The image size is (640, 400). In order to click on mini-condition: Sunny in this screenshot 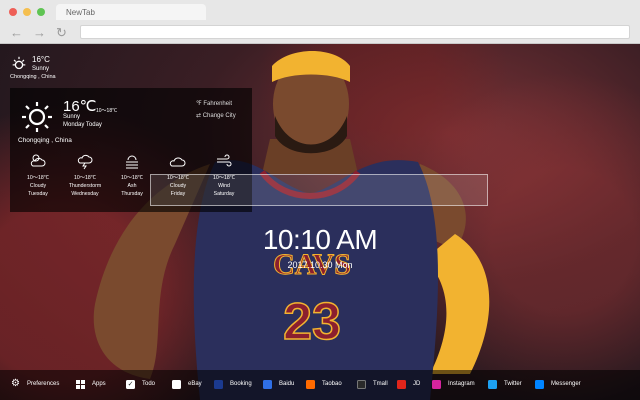, I will do `click(41, 69)`.